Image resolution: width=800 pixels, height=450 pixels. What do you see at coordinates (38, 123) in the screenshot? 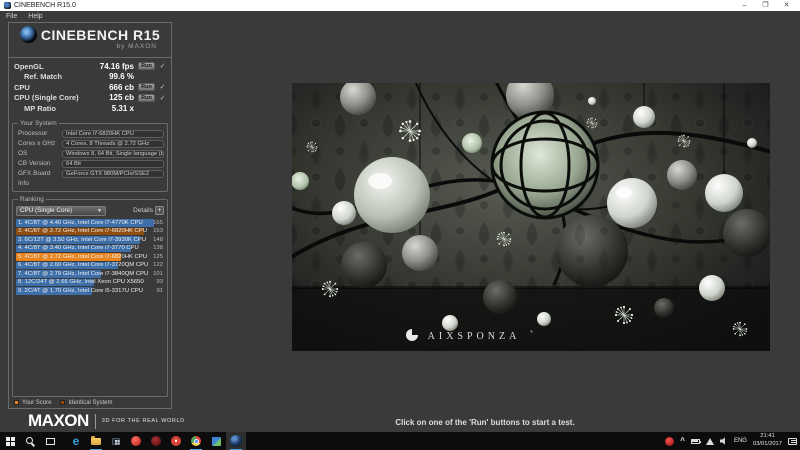
I see `your-system-title: Your System` at bounding box center [38, 123].